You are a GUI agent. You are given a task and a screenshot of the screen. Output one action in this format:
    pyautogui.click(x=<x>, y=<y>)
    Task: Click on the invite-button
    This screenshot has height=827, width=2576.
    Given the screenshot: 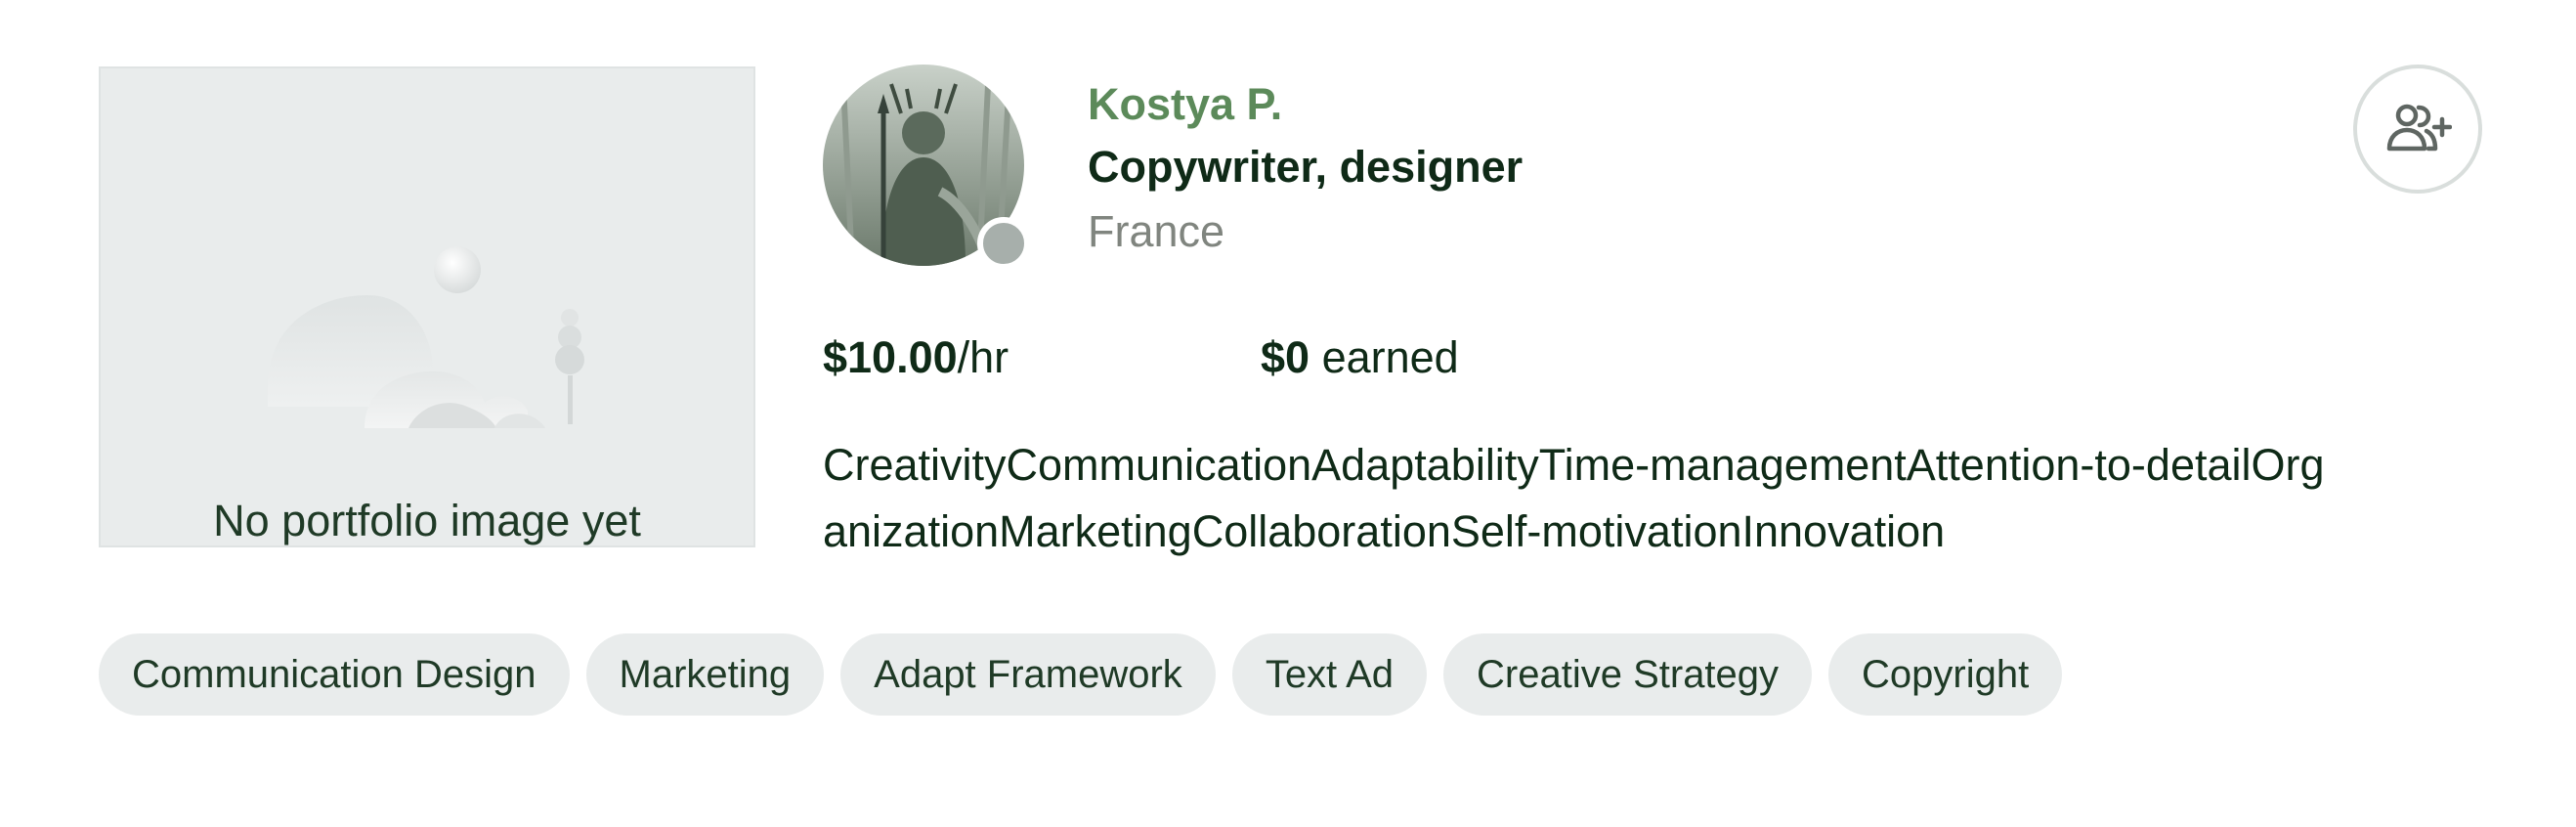 What is the action you would take?
    pyautogui.click(x=2417, y=129)
    